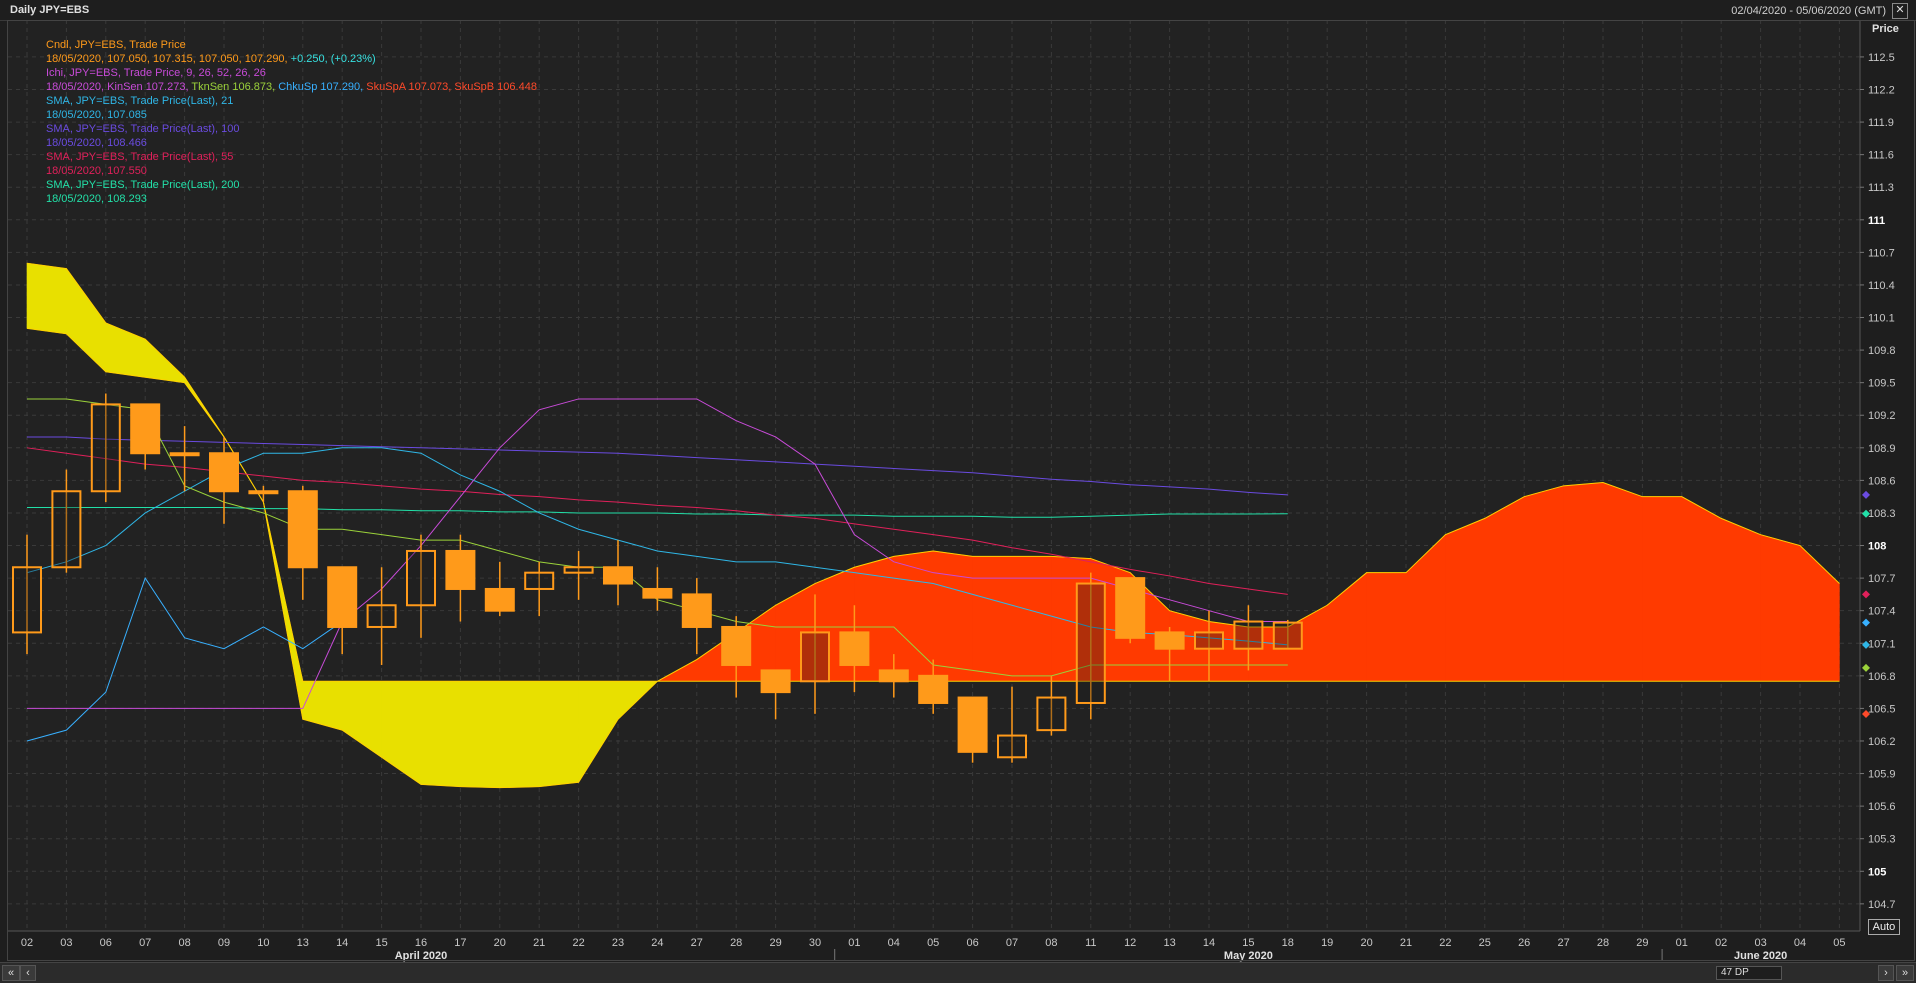  I want to click on time-scrollbar: « ‹ 47 DP › », so click(958, 972).